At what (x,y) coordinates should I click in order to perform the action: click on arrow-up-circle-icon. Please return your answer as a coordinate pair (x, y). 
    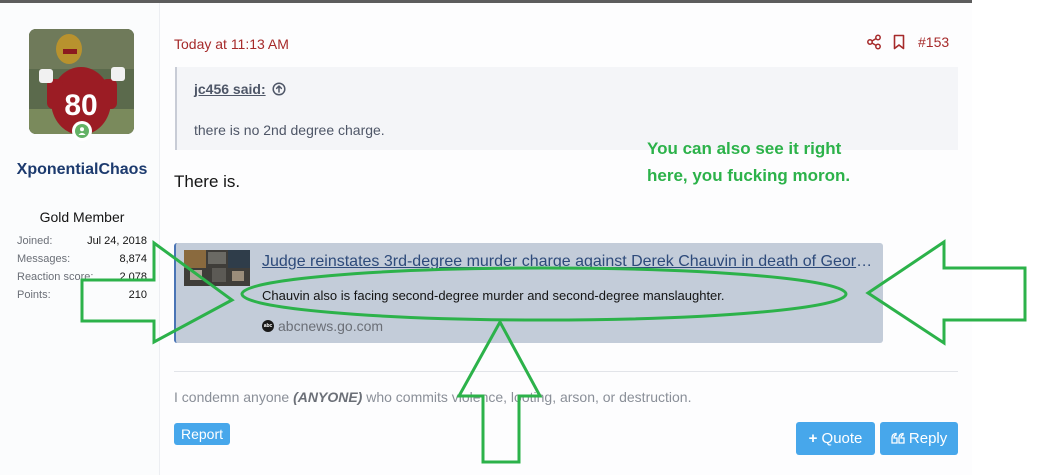
    Looking at the image, I should click on (279, 89).